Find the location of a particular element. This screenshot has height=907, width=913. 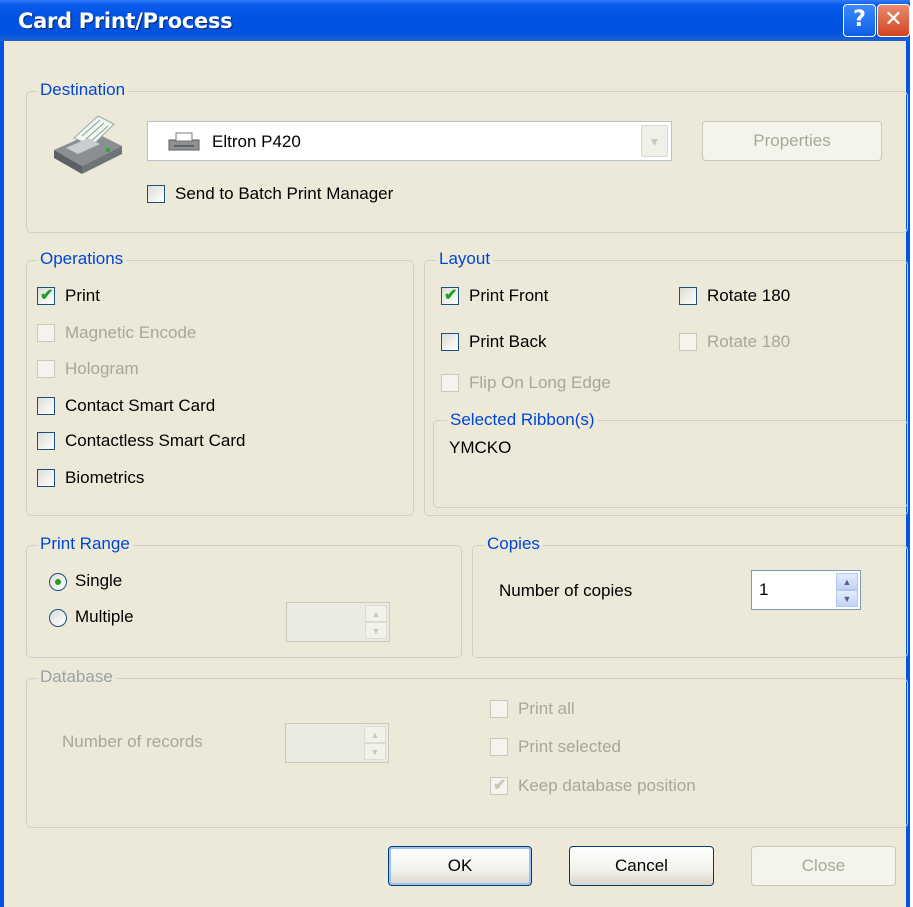

magnetic-encode-label: Magnetic Encode is located at coordinates (131, 332).